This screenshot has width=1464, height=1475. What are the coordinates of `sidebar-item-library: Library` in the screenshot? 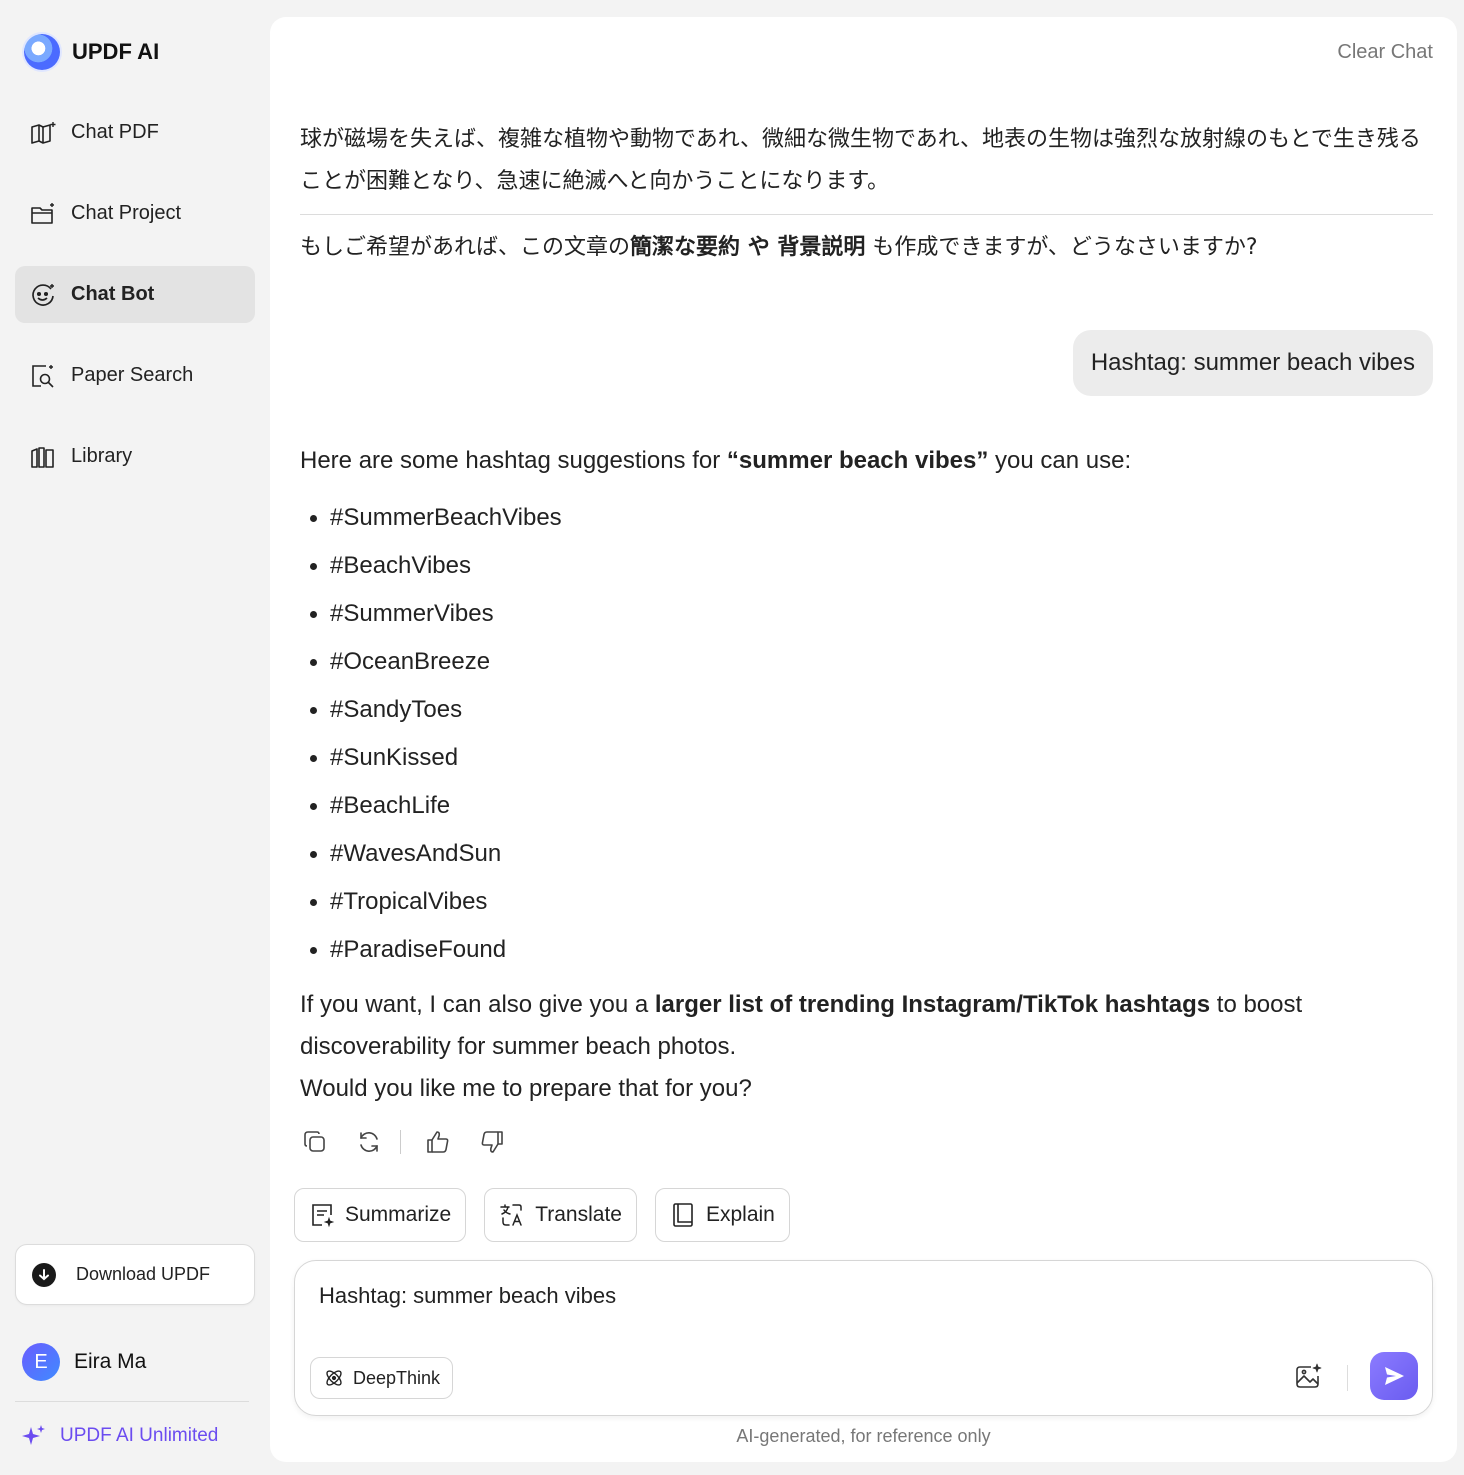 It's located at (135, 456).